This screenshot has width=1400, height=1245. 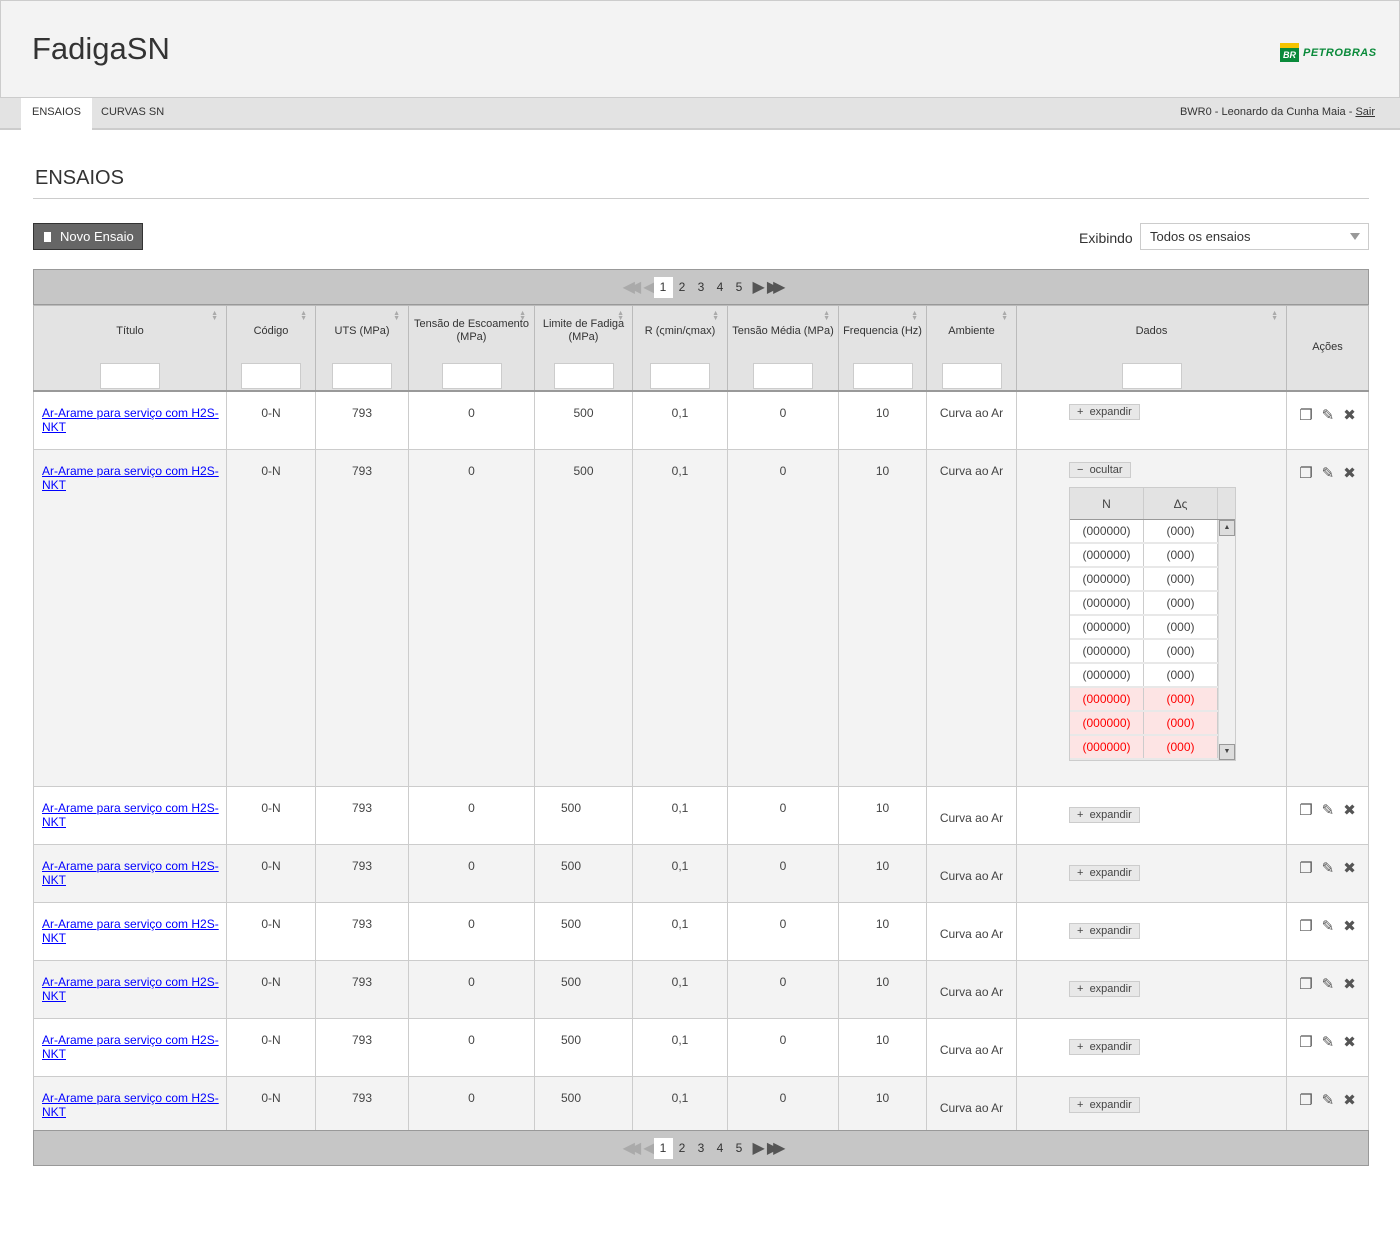 I want to click on column-header: Ambiente ▲ ▼, so click(x=971, y=348).